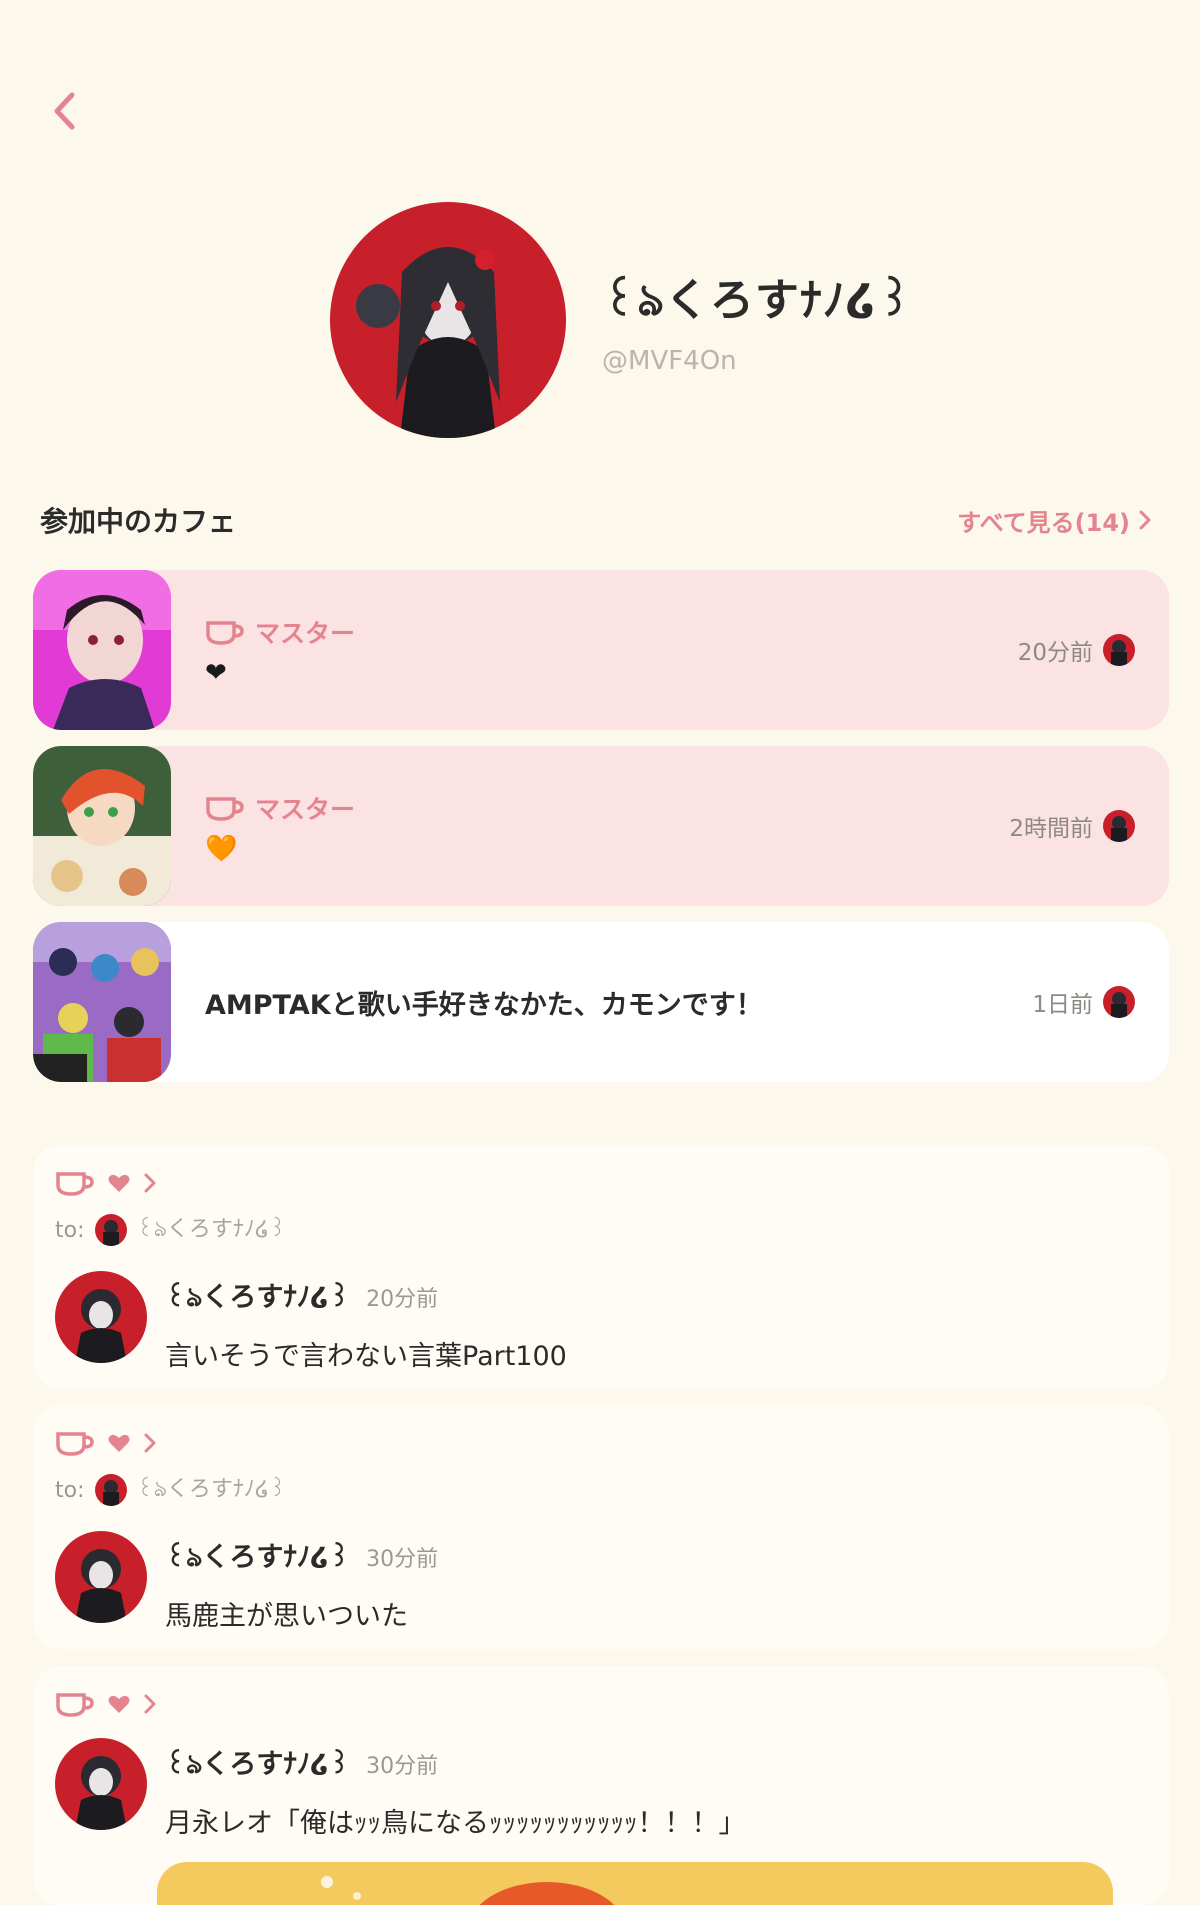  I want to click on cafe-card: マスター 🧡 2時間前, so click(601, 826).